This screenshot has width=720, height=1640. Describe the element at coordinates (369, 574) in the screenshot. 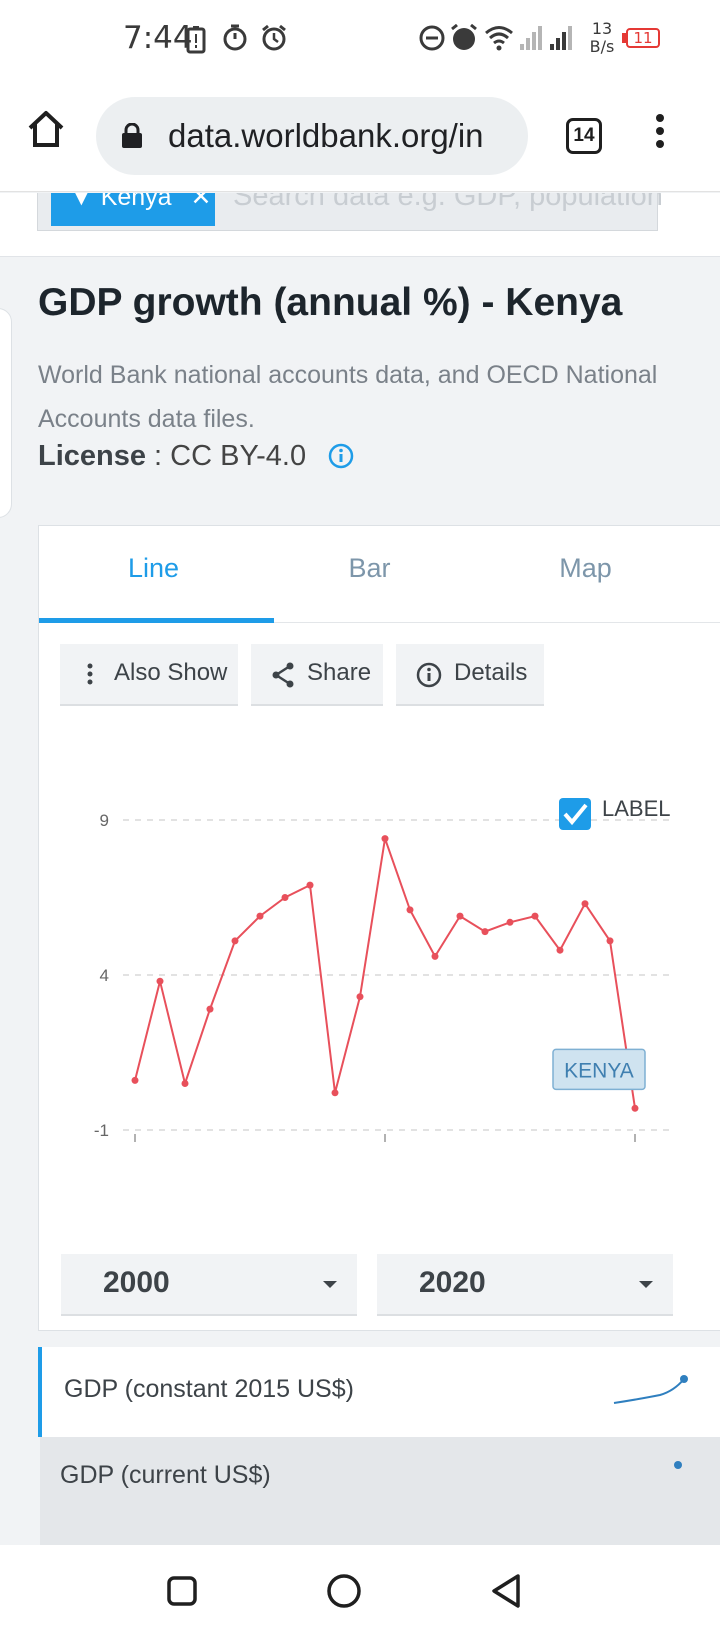

I see `tab-bar: Bar` at that location.